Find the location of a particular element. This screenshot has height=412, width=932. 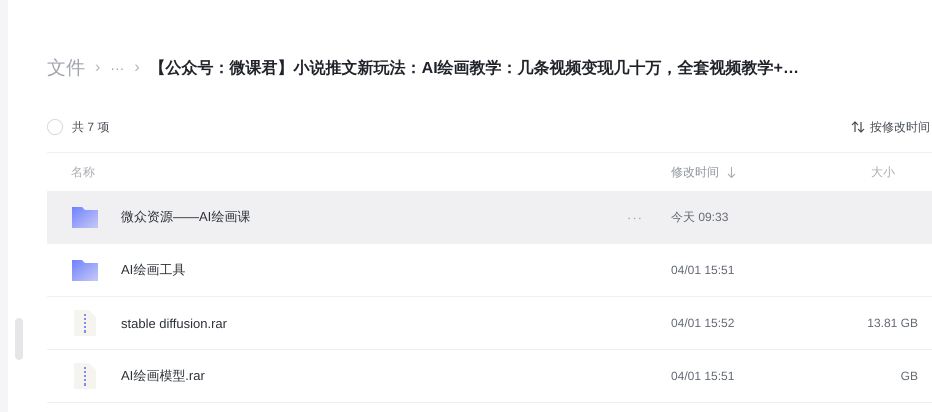

item-count: 共 7 项 is located at coordinates (91, 127).